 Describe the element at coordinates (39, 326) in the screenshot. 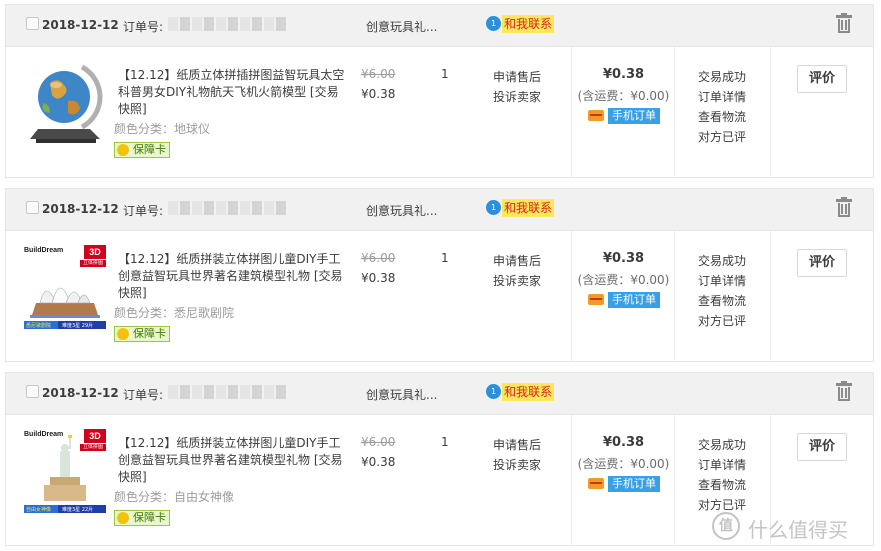

I see `thumb-model-name: 悉尼歌剧院` at that location.